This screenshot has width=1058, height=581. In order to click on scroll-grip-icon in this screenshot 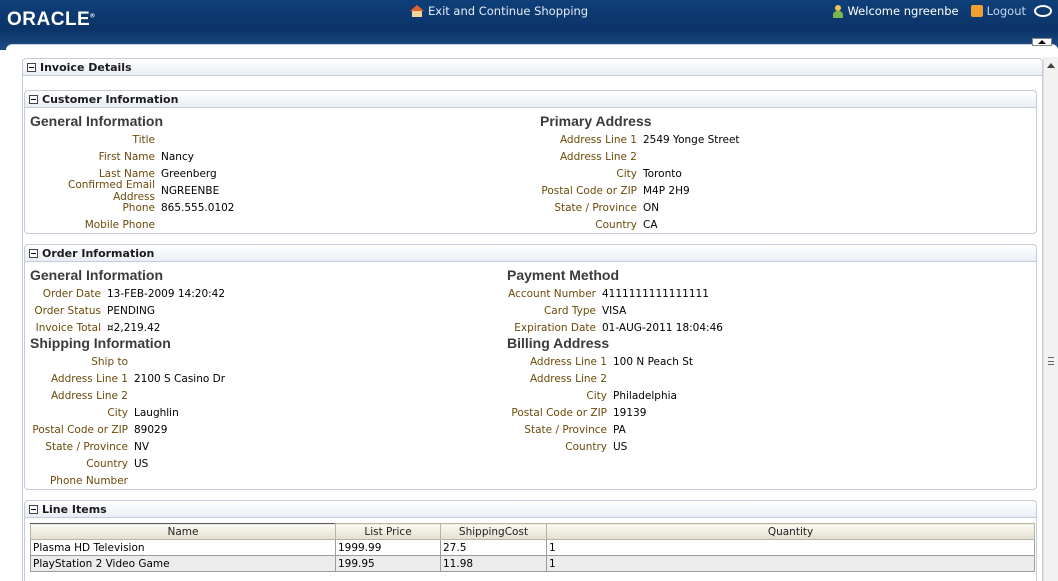, I will do `click(1051, 361)`.